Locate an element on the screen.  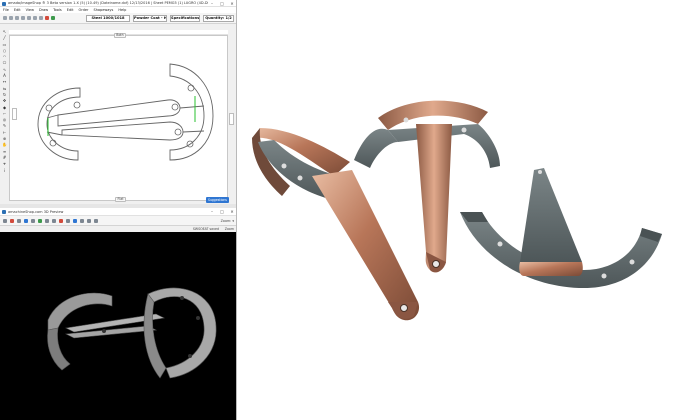
camera-icon is located at coordinates (89, 221).